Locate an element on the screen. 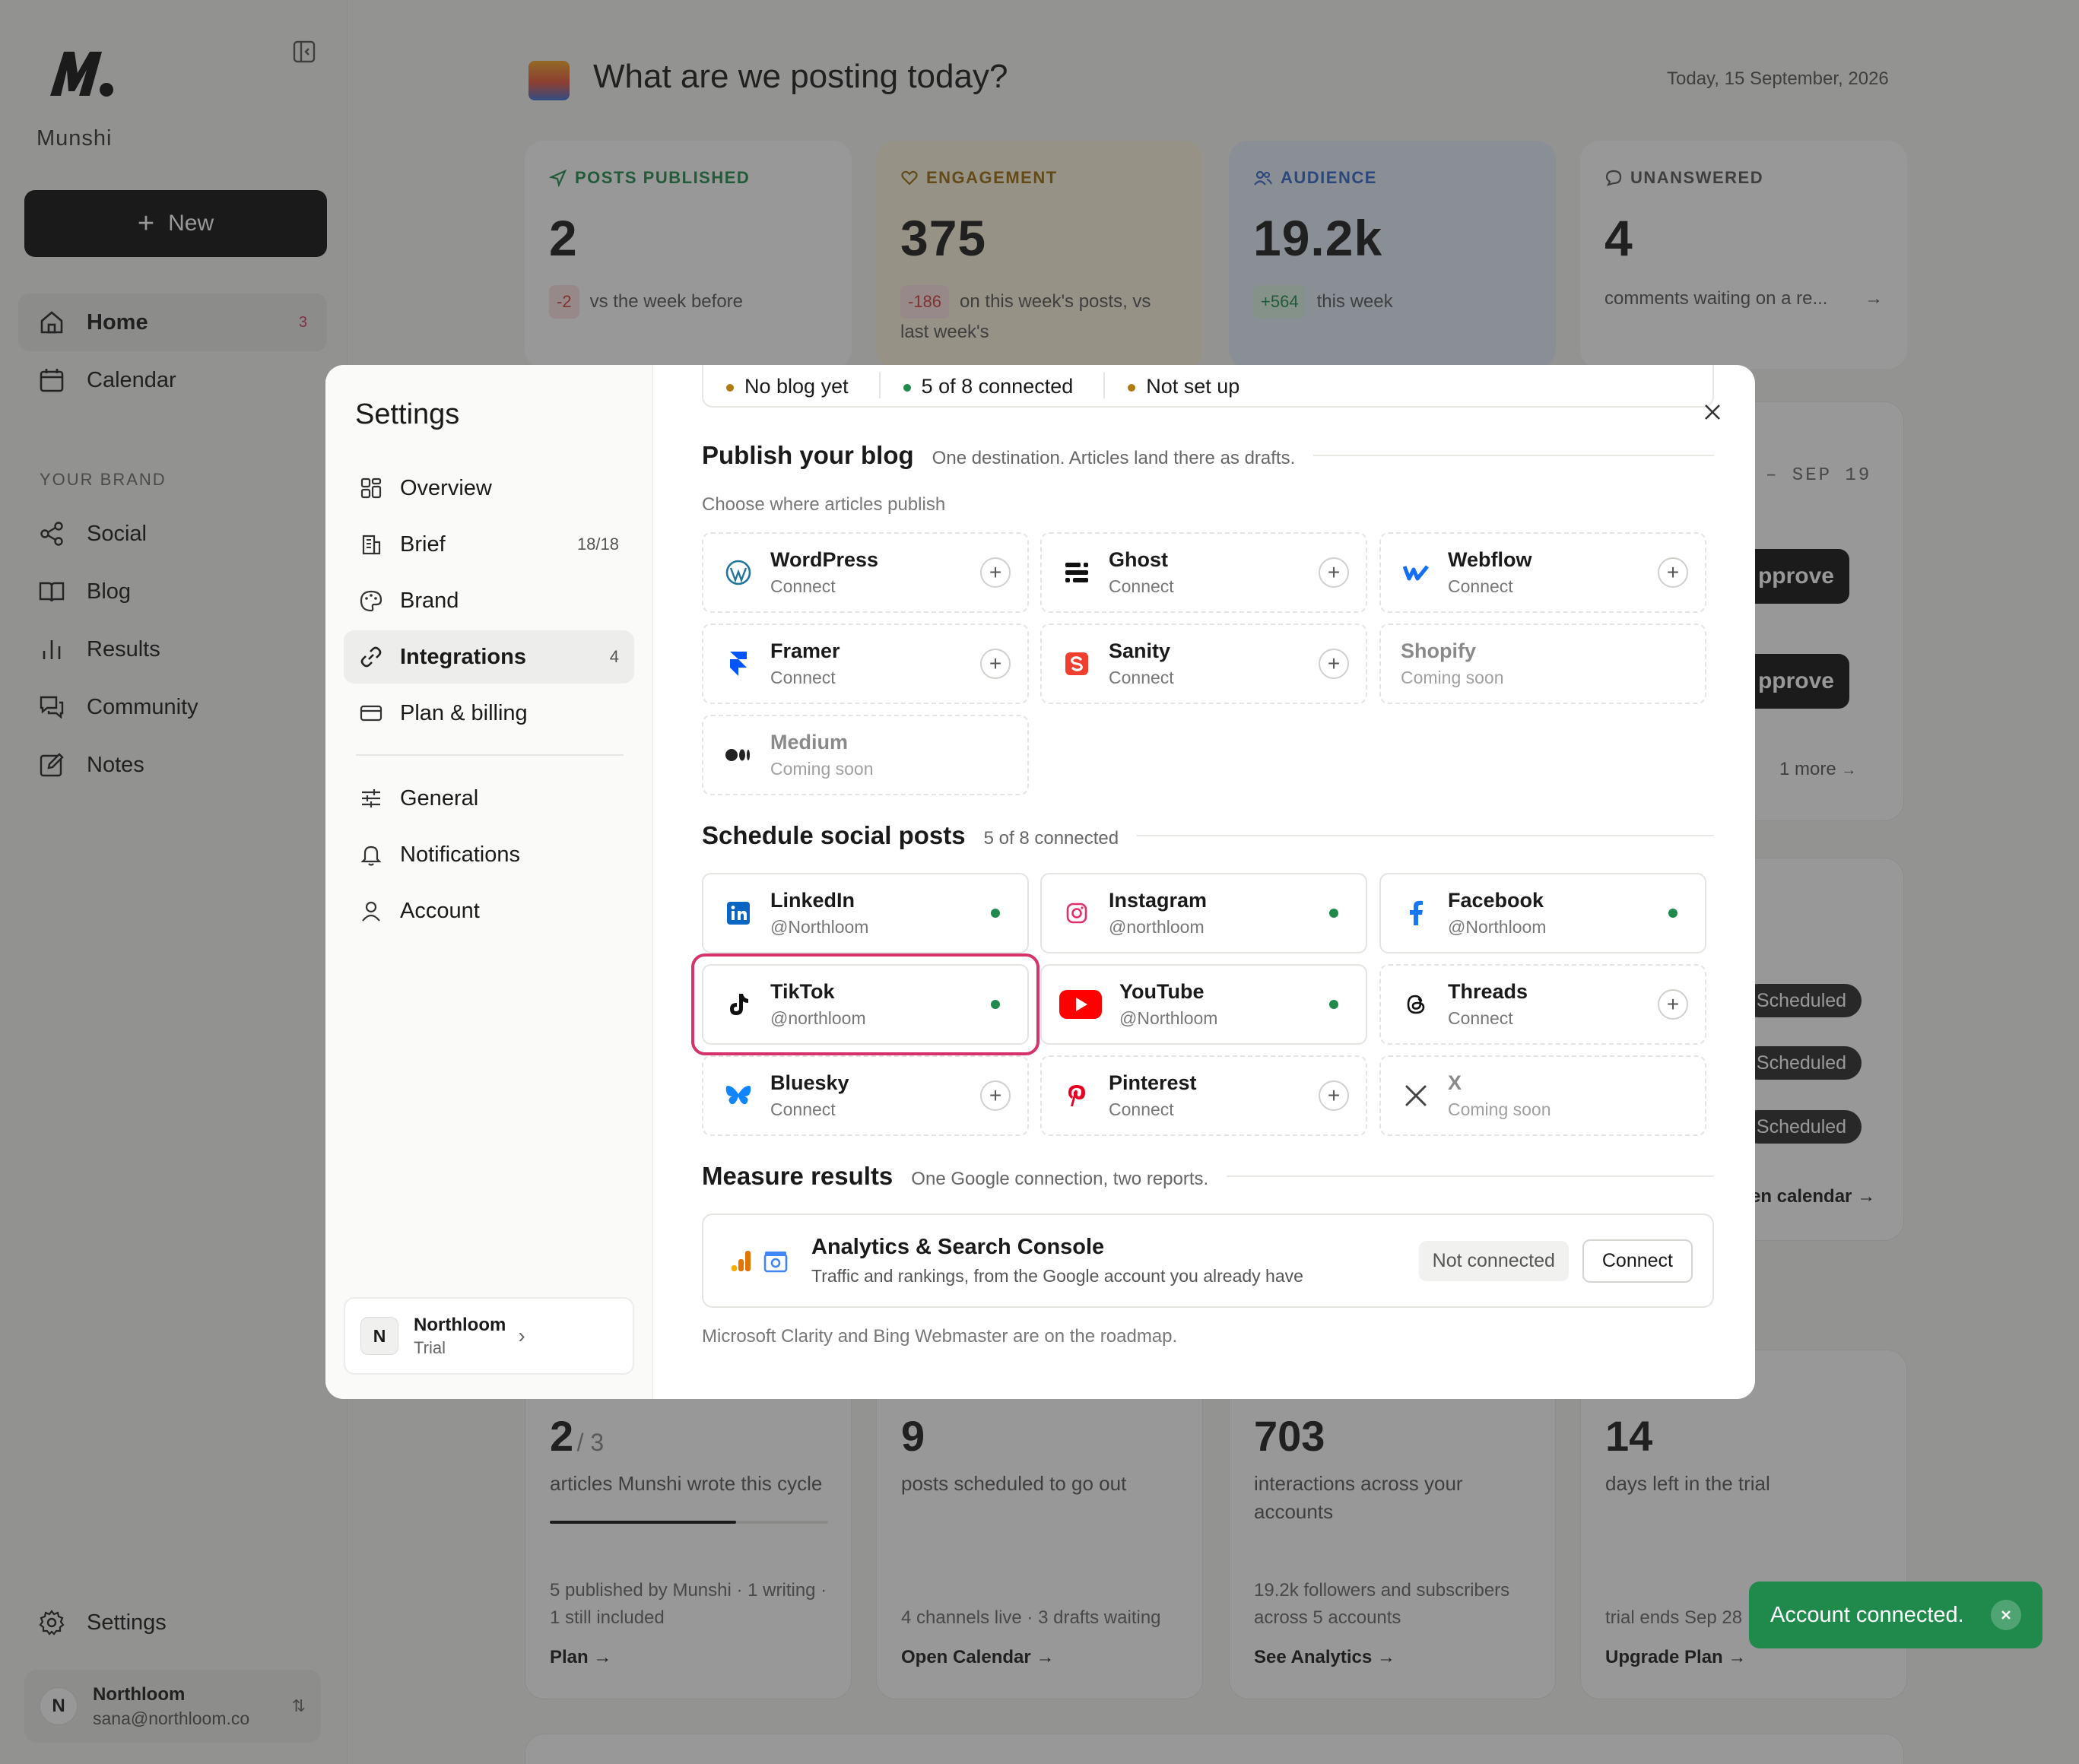  youtube-icon is located at coordinates (1081, 1004).